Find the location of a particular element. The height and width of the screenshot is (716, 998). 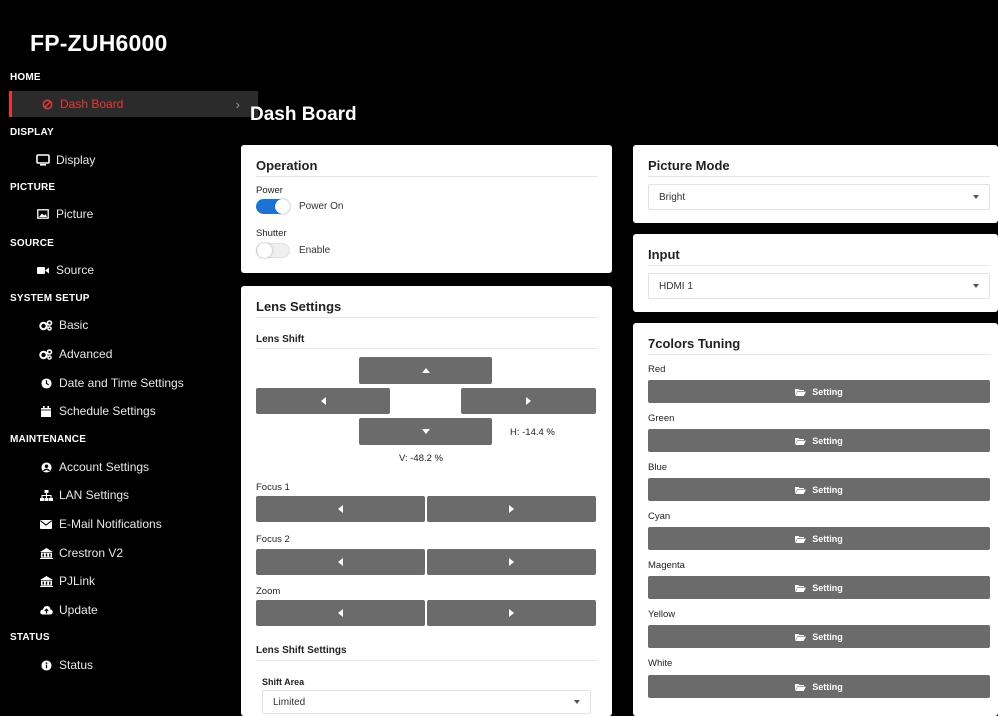

focus2-left-button is located at coordinates (340, 562).